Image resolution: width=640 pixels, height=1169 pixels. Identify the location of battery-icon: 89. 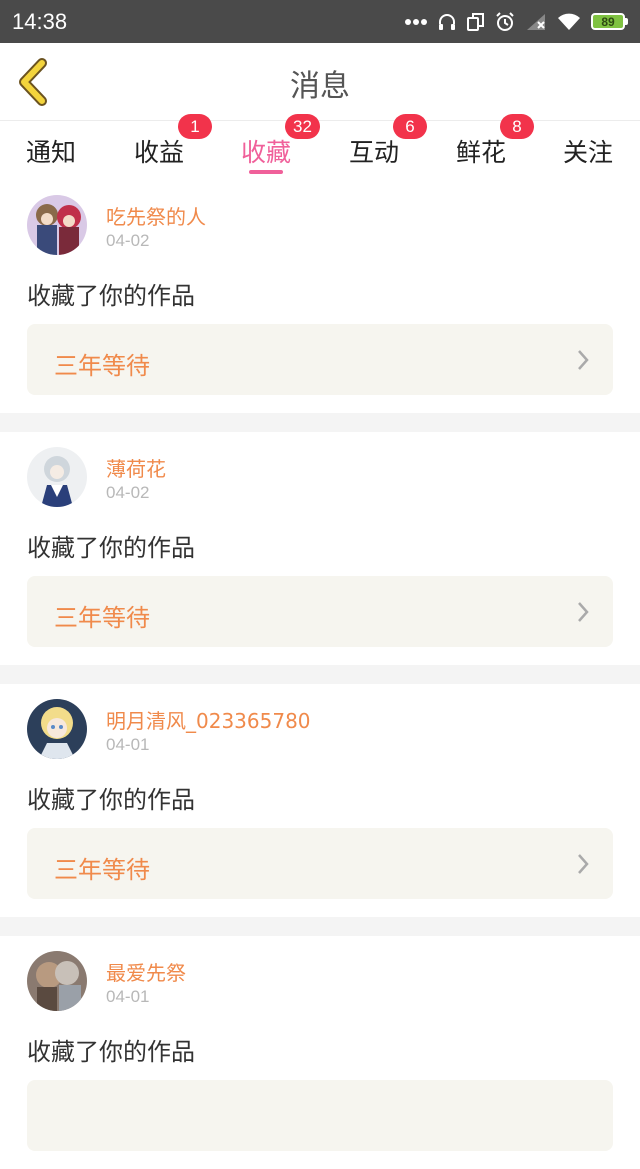
(609, 21).